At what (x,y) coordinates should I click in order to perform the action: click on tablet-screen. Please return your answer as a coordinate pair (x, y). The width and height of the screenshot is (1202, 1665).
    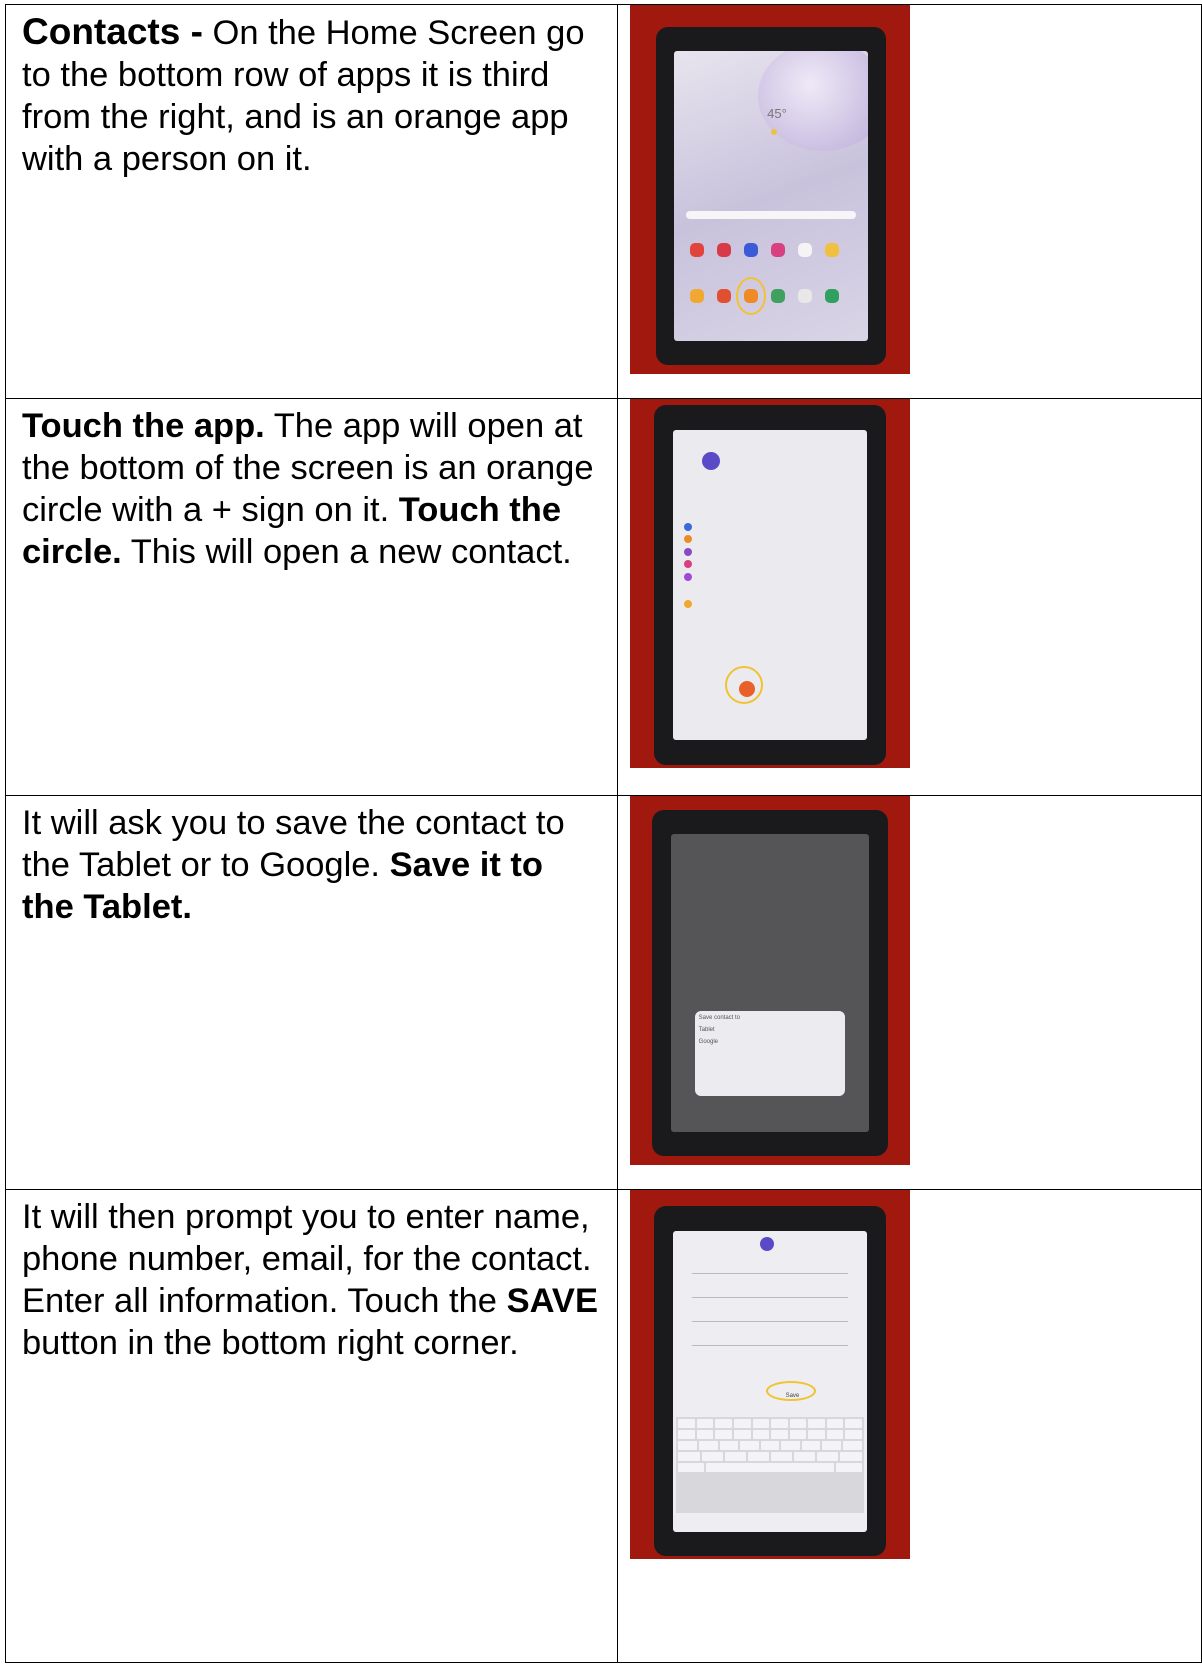
    Looking at the image, I should click on (770, 585).